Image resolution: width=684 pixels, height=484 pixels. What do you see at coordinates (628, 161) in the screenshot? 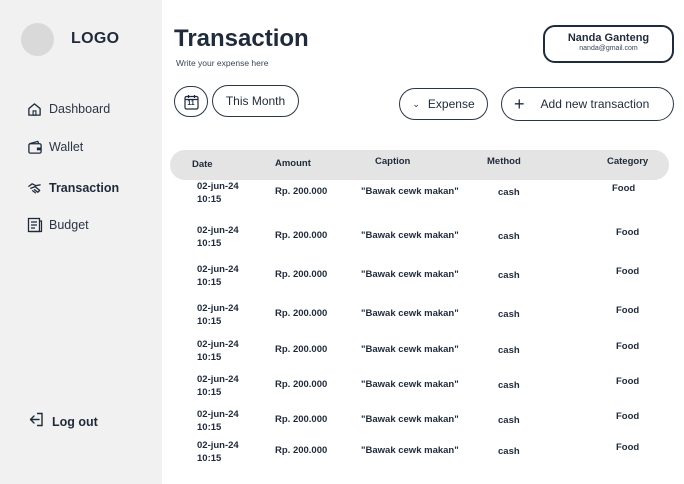
I see `column-header-category: Category` at bounding box center [628, 161].